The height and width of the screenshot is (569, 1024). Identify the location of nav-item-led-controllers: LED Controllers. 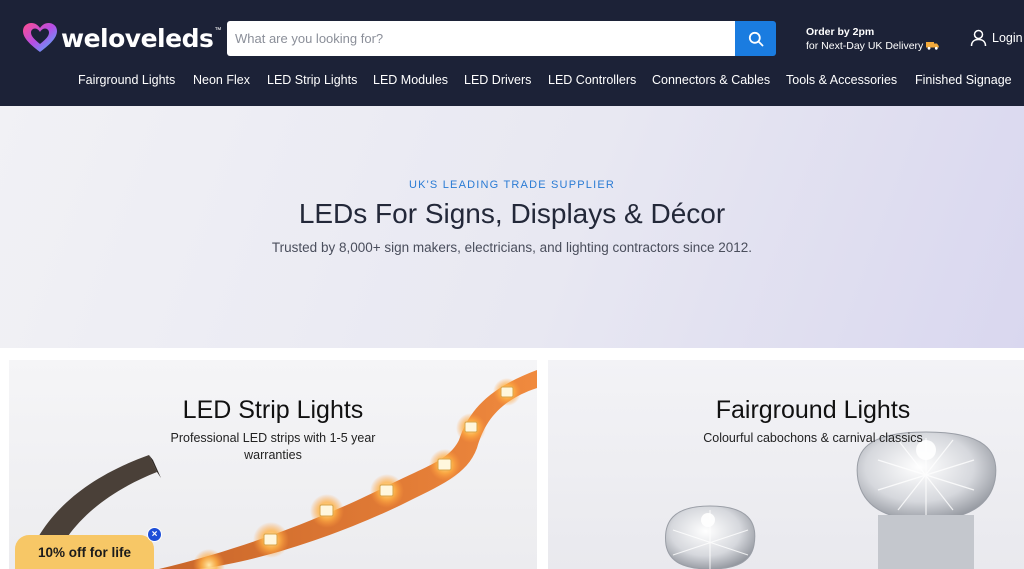
(592, 80).